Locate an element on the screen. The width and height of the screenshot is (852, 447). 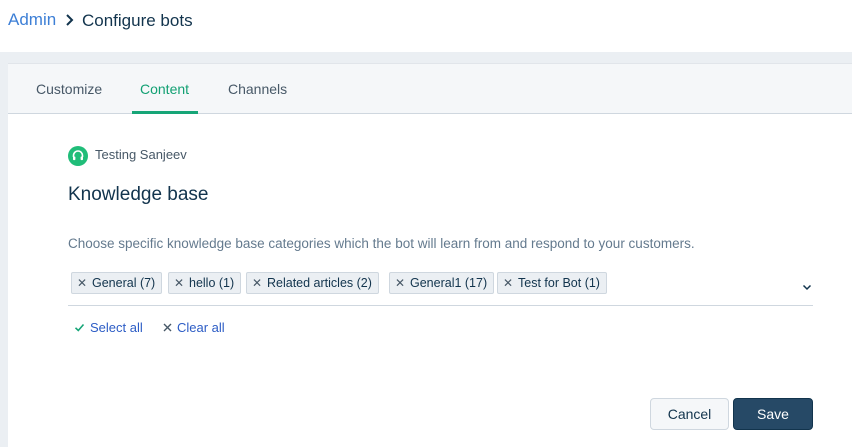
section-title: Knowledge base is located at coordinates (138, 194).